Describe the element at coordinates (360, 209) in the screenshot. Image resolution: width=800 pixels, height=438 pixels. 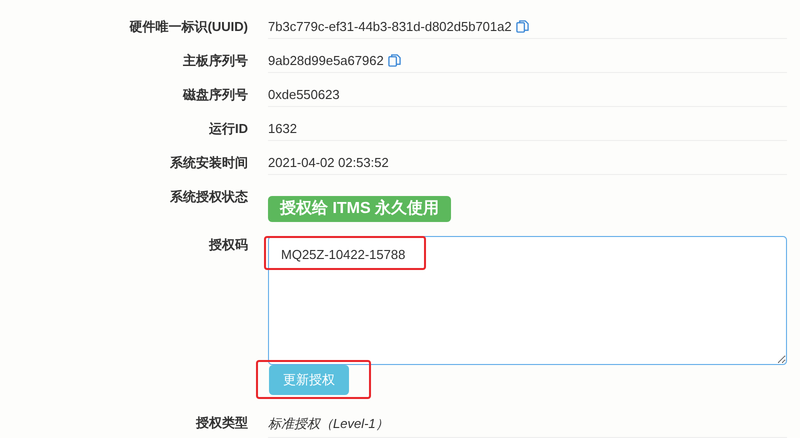
I see `status-badge: 授权给 ITMS 永久使用` at that location.